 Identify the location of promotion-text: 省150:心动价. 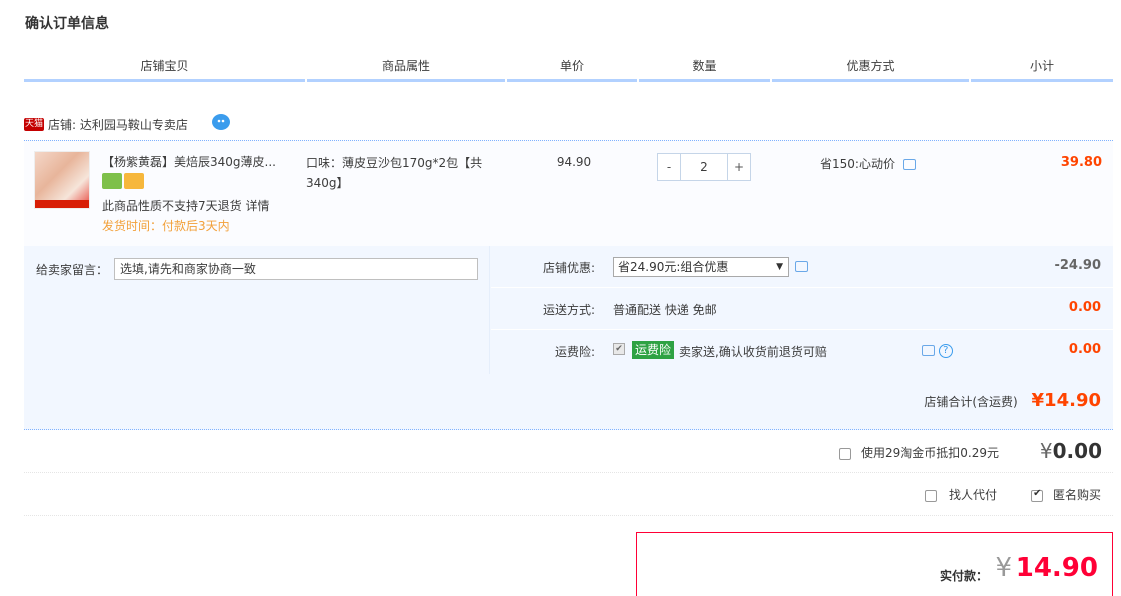
(857, 164).